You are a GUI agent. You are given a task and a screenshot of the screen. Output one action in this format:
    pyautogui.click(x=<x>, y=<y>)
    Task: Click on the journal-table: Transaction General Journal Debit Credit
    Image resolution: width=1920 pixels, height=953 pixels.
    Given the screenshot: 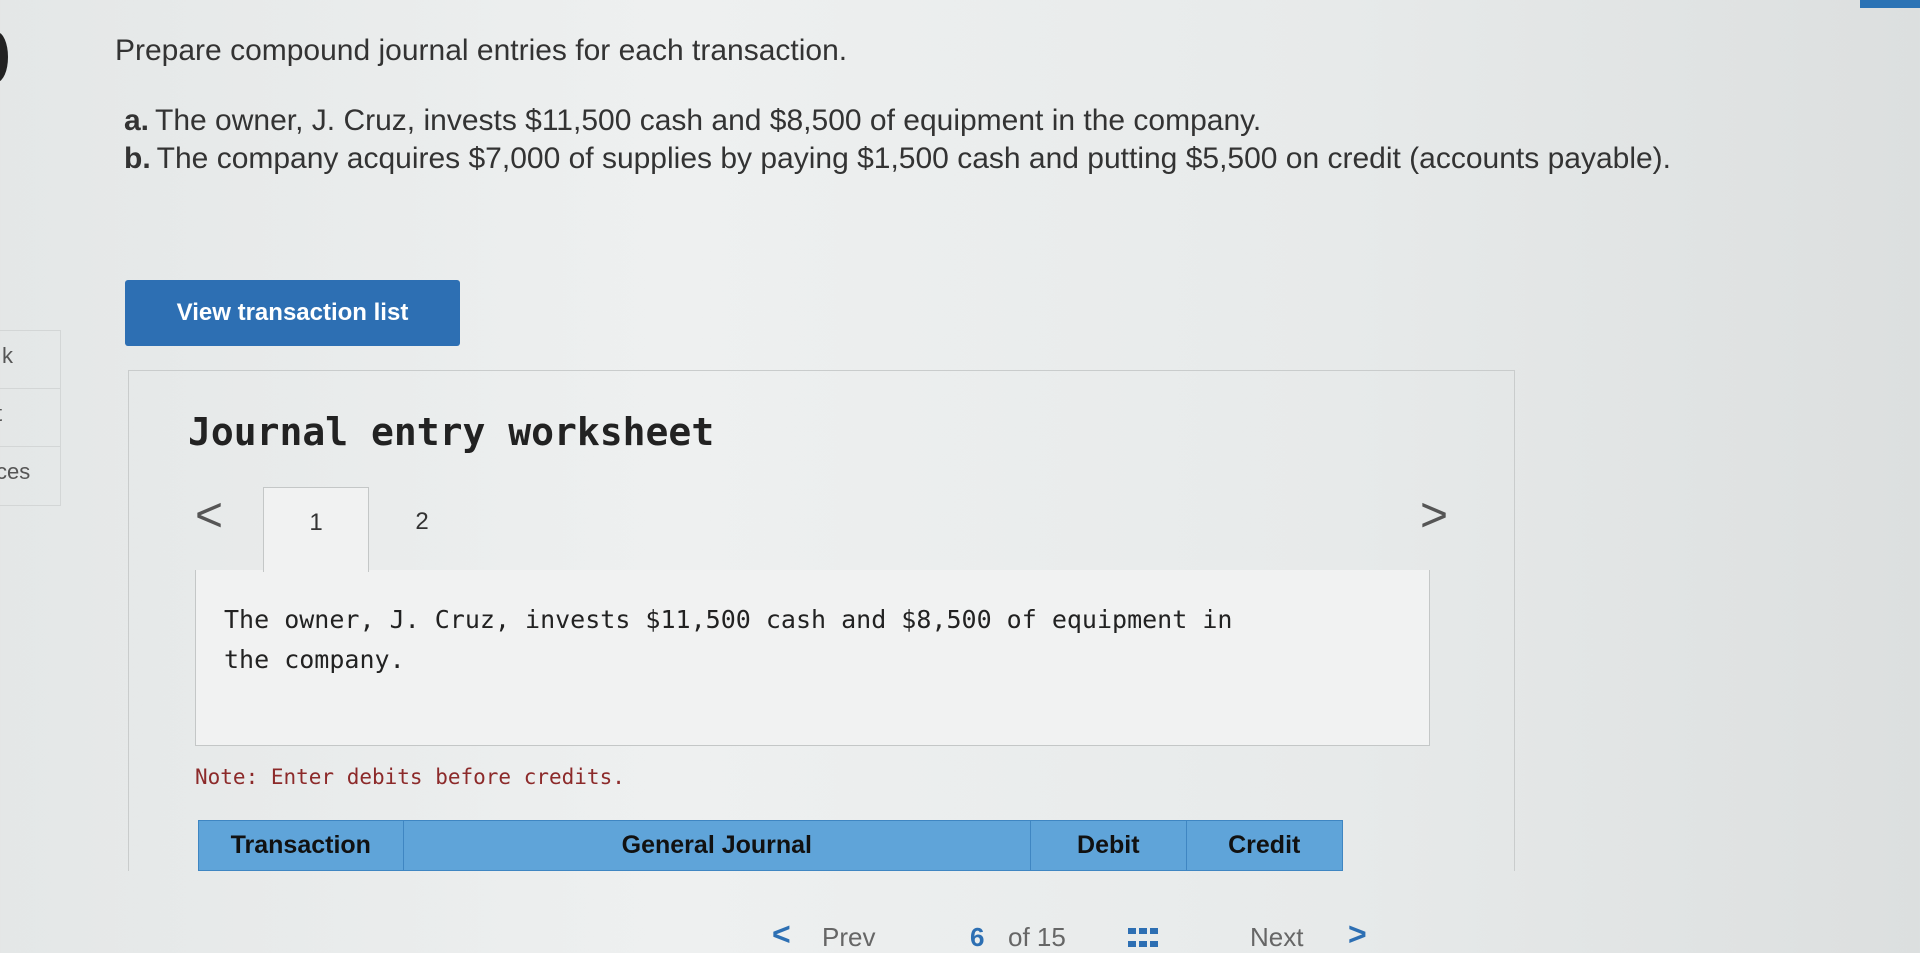 What is the action you would take?
    pyautogui.click(x=770, y=845)
    